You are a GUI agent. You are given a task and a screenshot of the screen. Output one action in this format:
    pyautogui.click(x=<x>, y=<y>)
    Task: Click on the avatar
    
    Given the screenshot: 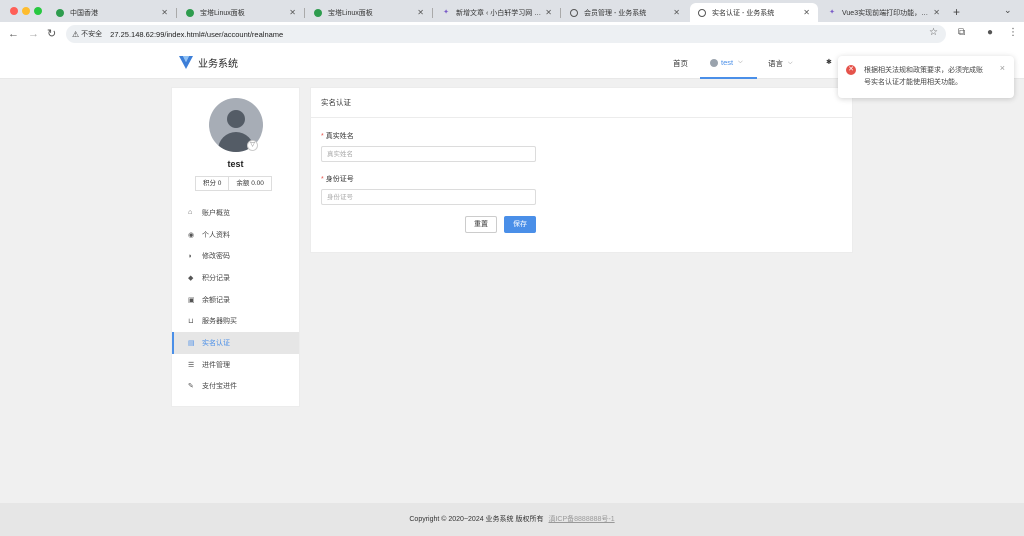 What is the action you would take?
    pyautogui.click(x=714, y=62)
    